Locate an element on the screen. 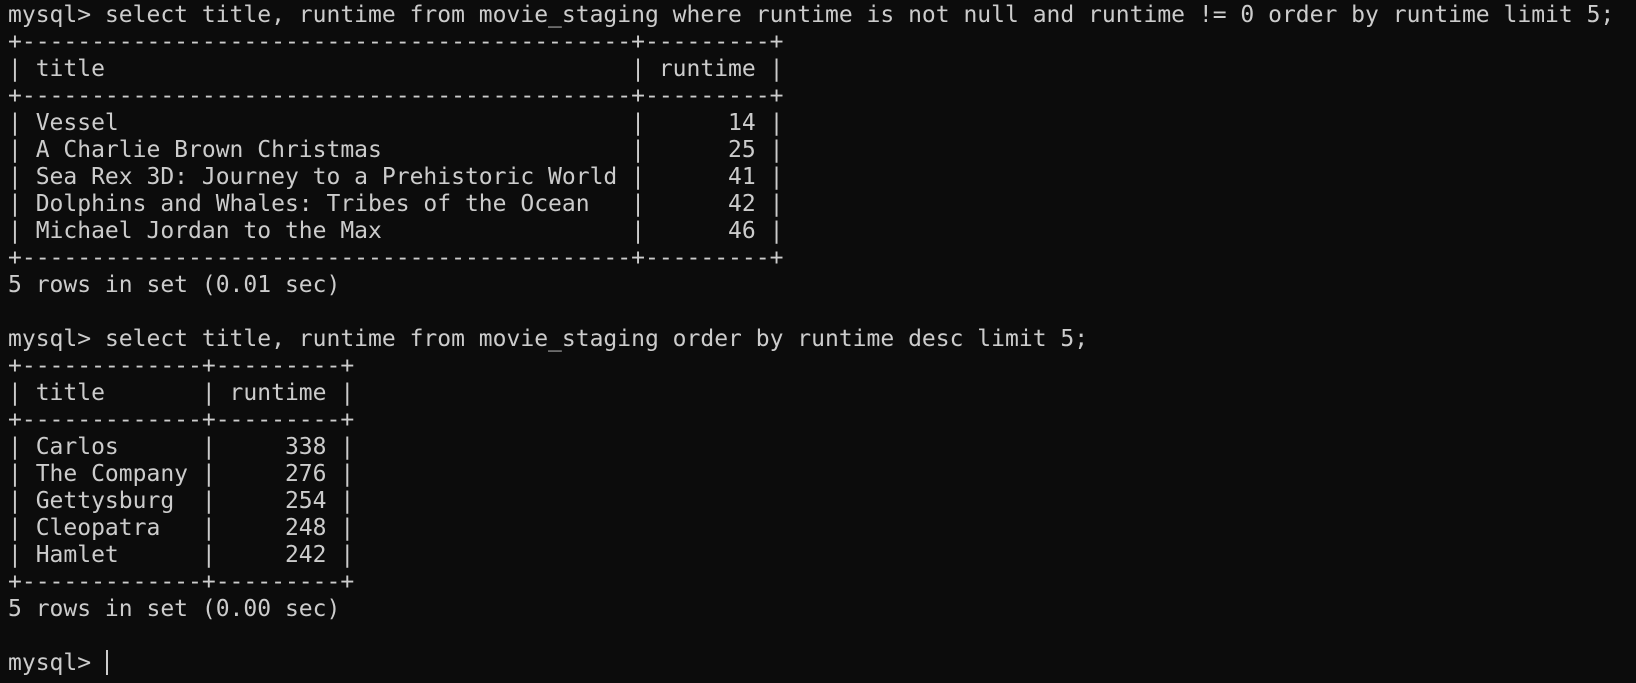  result-status: 5 rows in set (0.00 sec) is located at coordinates (174, 609).